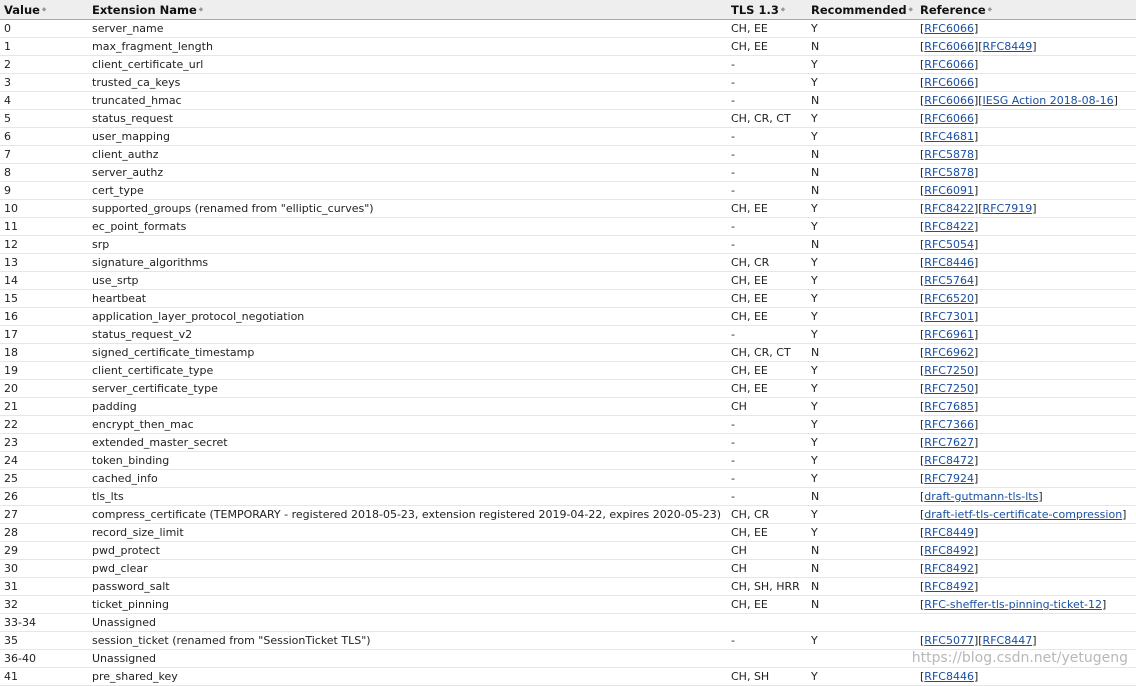 The width and height of the screenshot is (1136, 686). What do you see at coordinates (949, 424) in the screenshot?
I see `reference-link: RFC7366` at bounding box center [949, 424].